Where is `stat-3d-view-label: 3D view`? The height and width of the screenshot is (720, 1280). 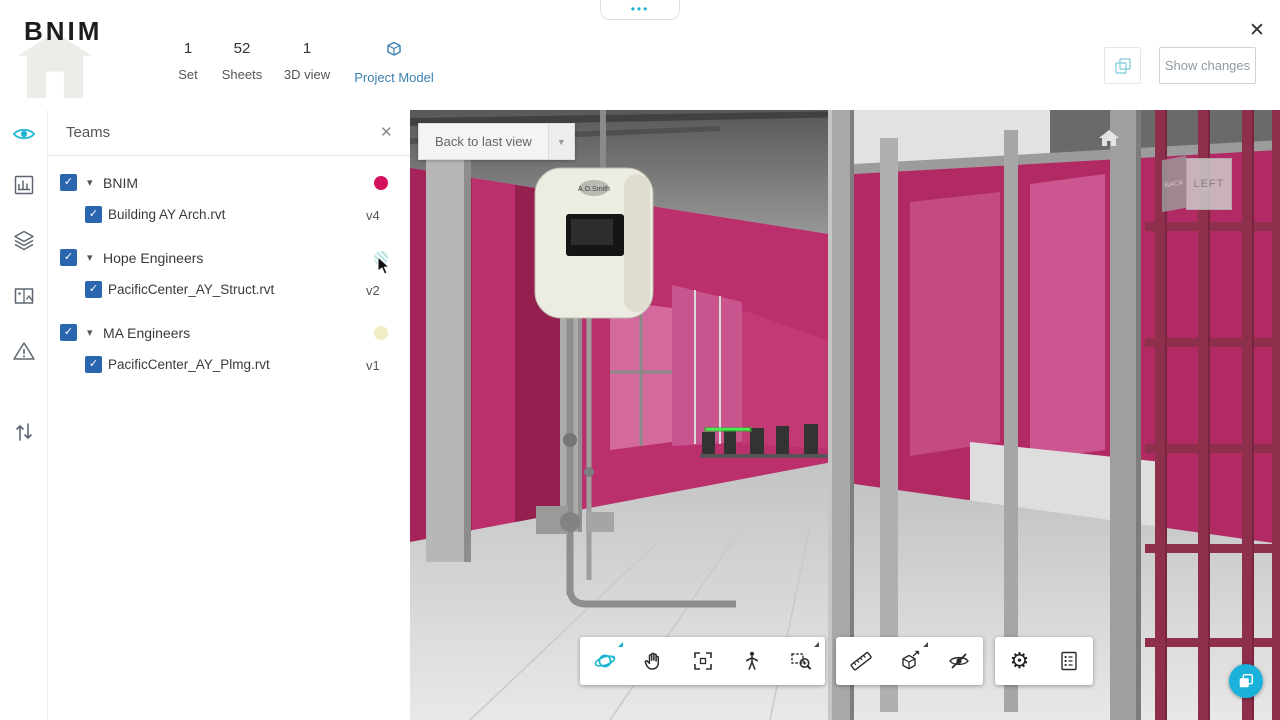 stat-3d-view-label: 3D view is located at coordinates (307, 74).